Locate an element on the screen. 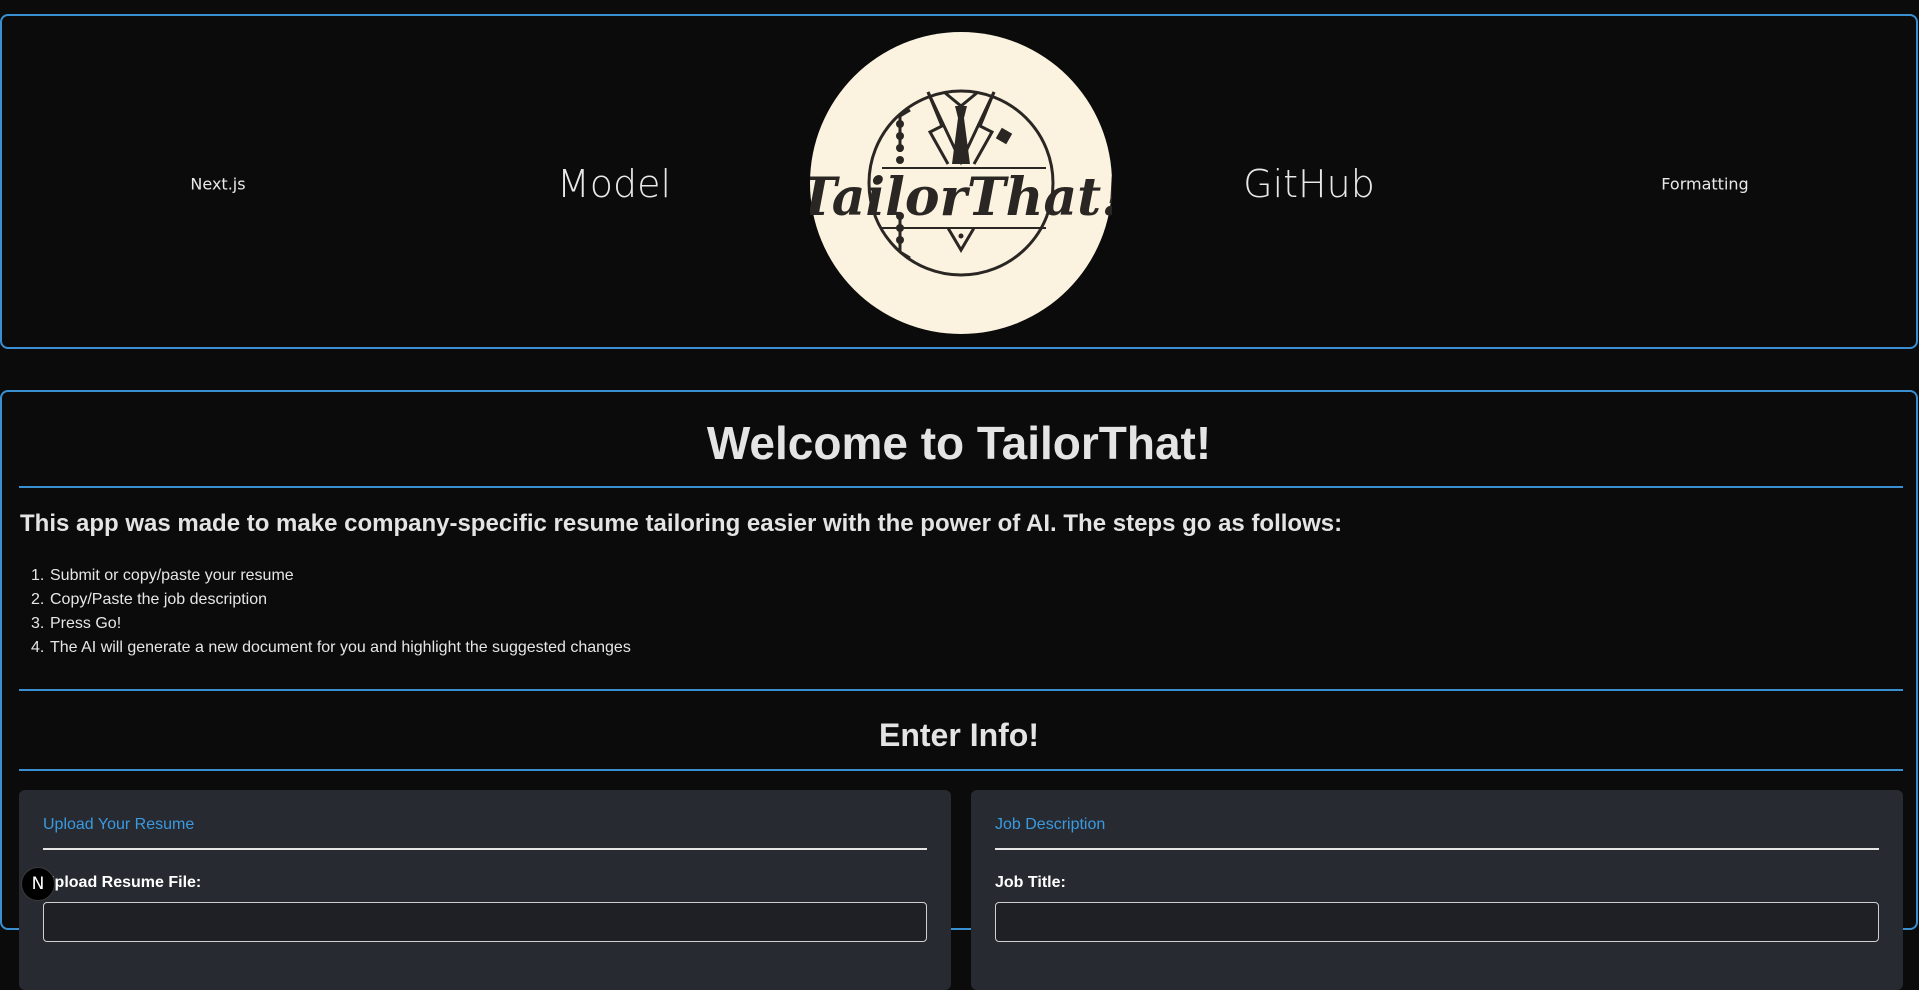  steps-divider is located at coordinates (961, 690).